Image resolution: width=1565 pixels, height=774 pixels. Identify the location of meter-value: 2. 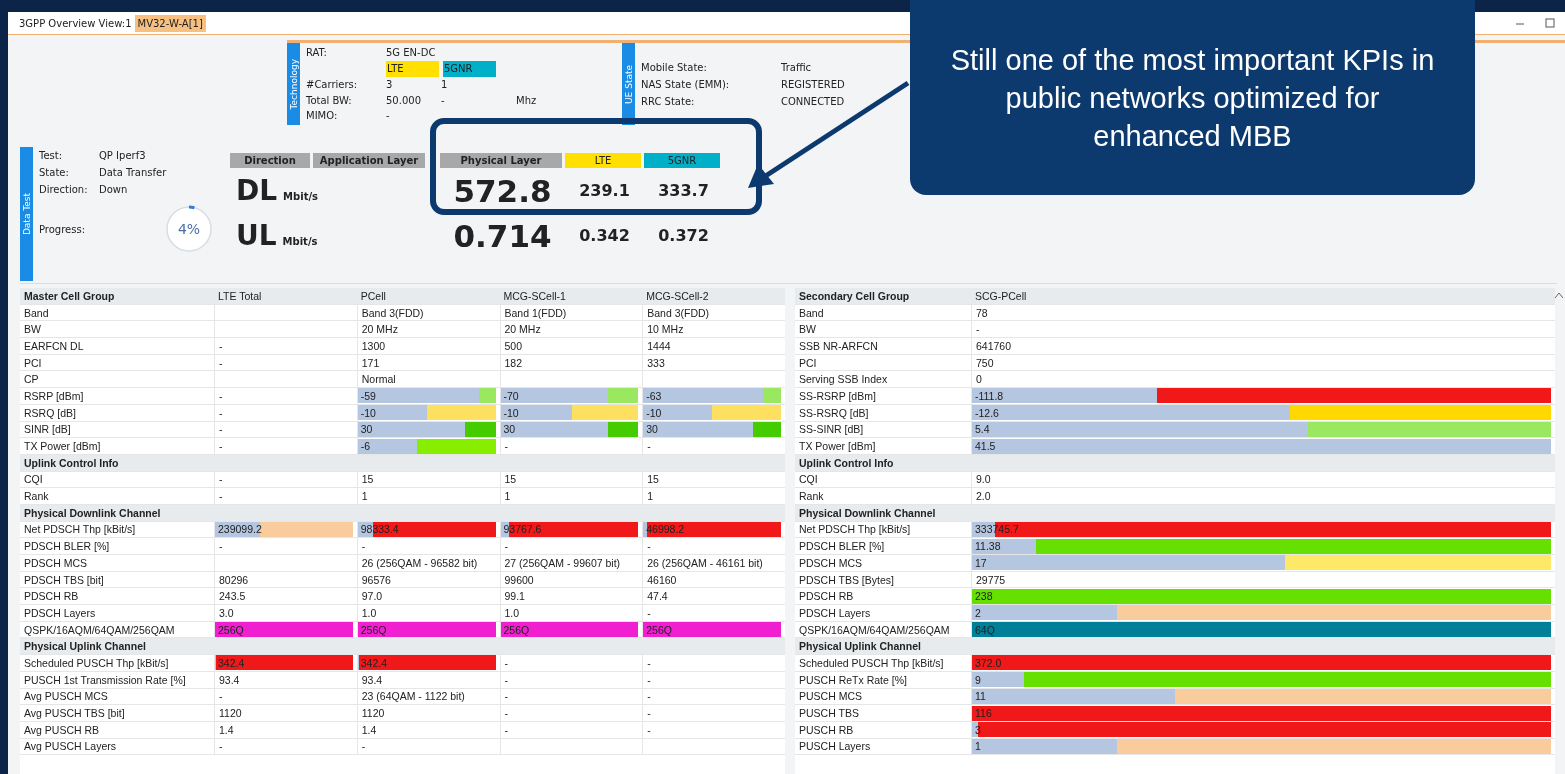
(977, 612).